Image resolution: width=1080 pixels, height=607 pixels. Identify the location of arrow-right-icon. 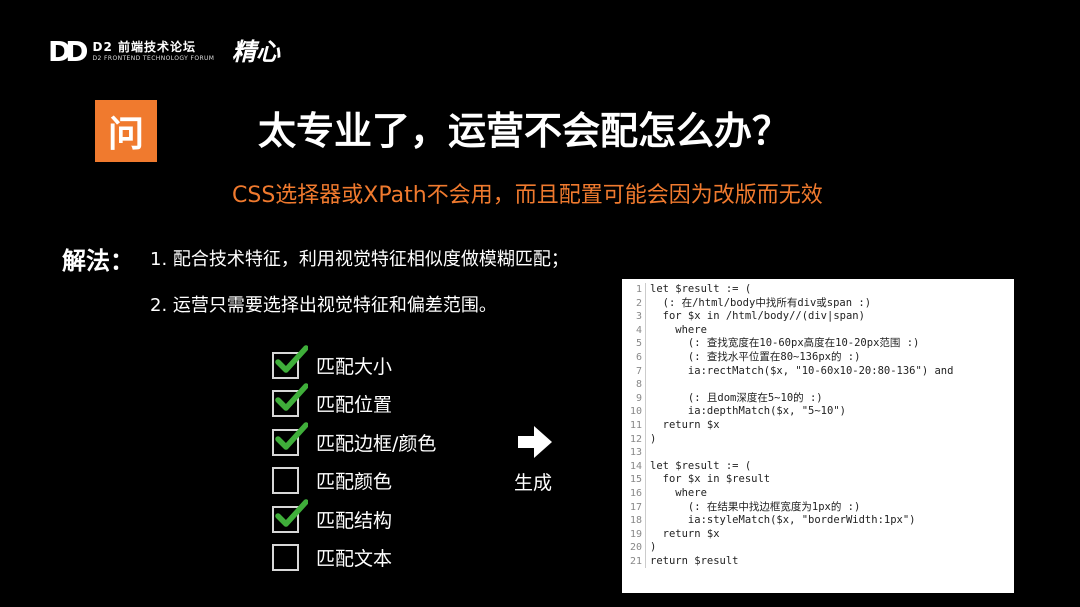
(535, 442).